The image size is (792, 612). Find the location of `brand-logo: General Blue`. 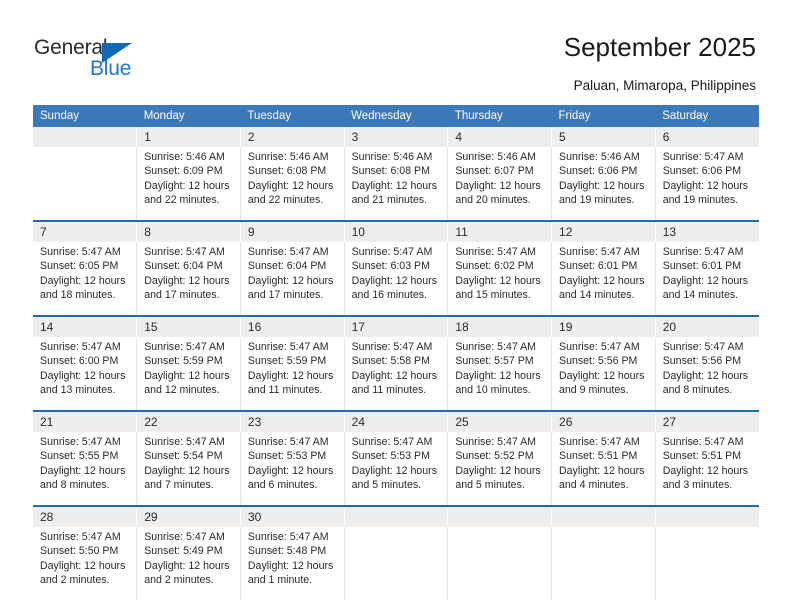

brand-logo: General Blue is located at coordinates (124, 62).